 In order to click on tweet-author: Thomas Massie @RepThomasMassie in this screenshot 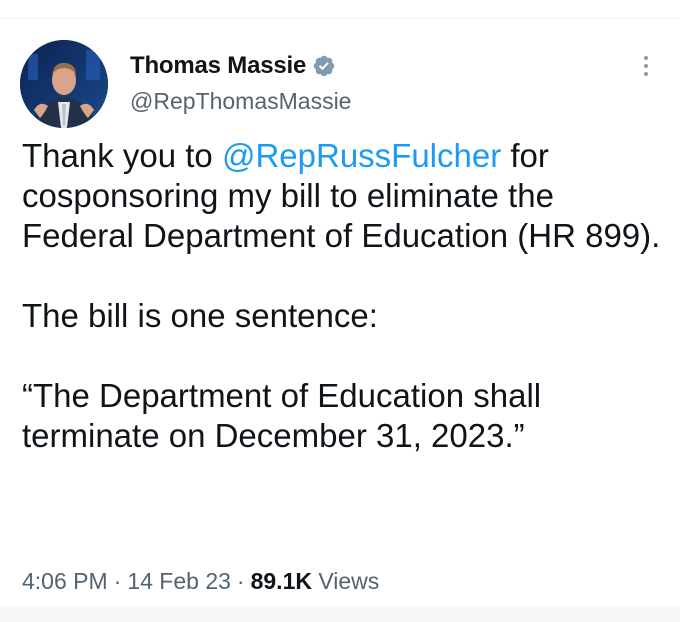, I will do `click(240, 82)`.